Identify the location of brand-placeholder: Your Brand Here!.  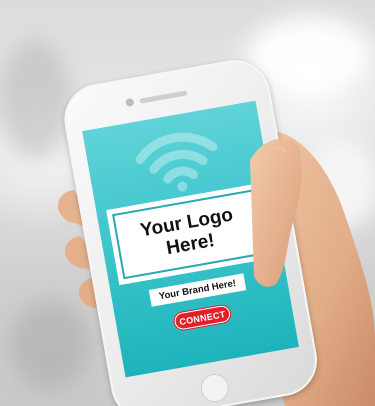
(197, 290).